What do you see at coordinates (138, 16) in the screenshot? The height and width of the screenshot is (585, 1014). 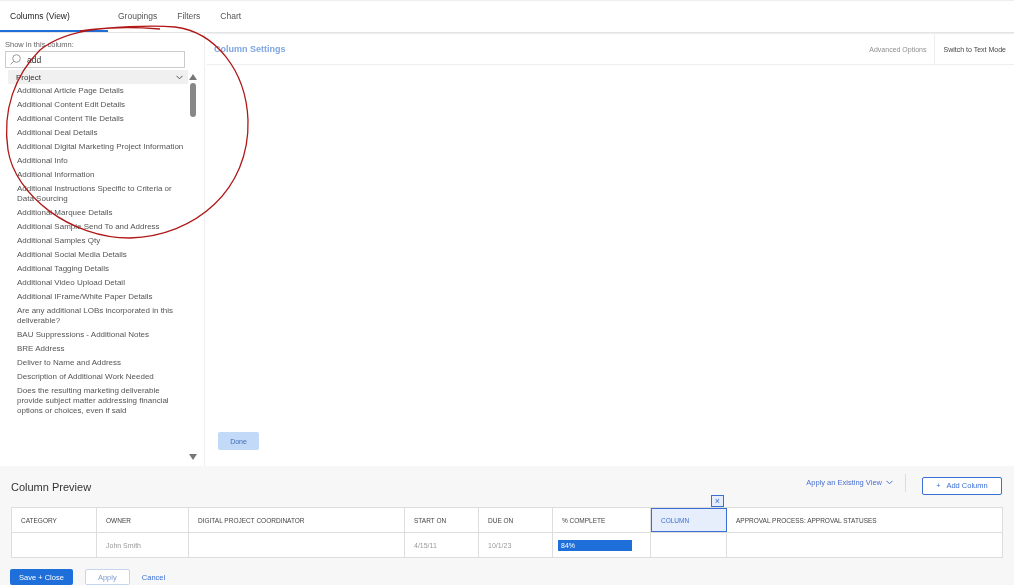 I see `tab: Groupings` at bounding box center [138, 16].